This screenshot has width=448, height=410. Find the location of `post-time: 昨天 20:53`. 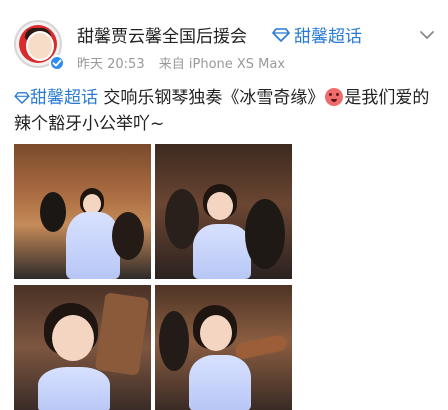

post-time: 昨天 20:53 is located at coordinates (111, 64).